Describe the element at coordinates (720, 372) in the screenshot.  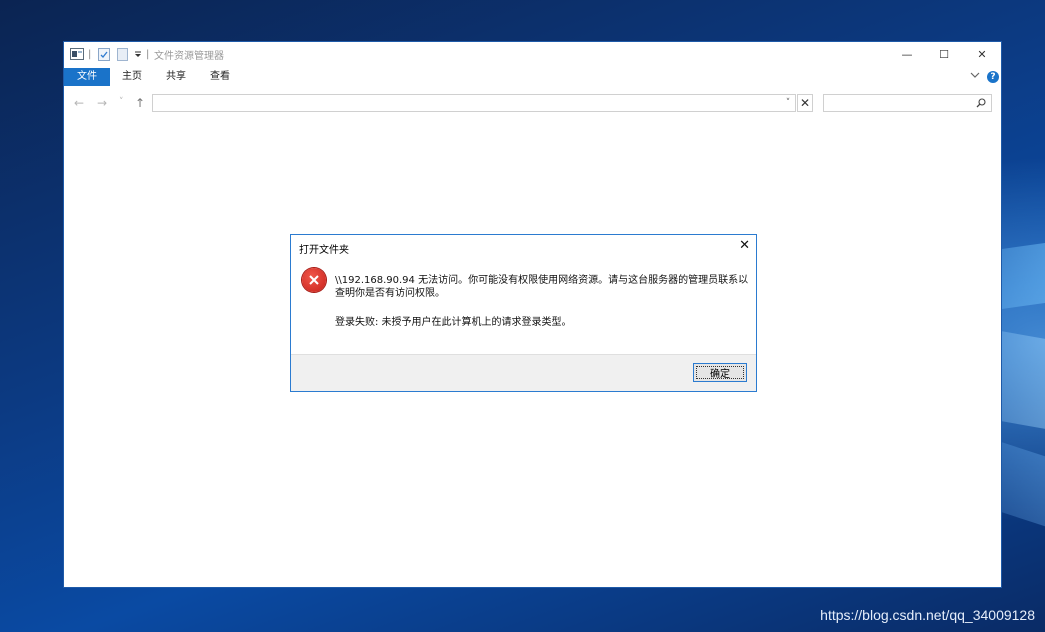
I see `ok-button: 确定` at that location.